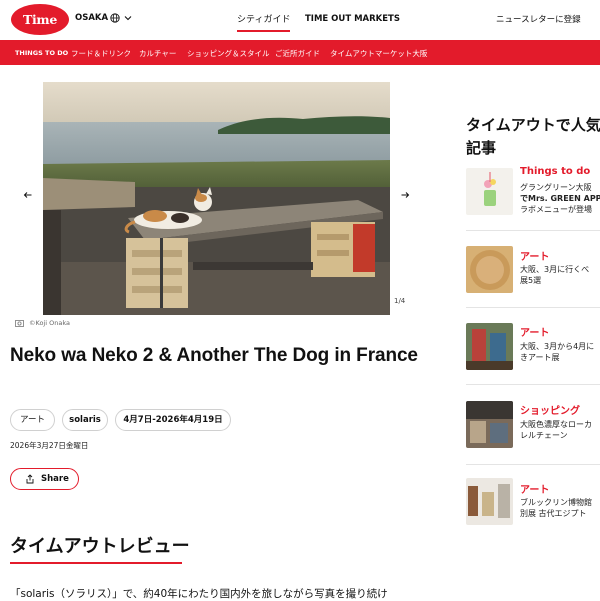 The height and width of the screenshot is (601, 600). Describe the element at coordinates (560, 508) in the screenshot. I see `card-text-5: ブルックリン博物館 別展 古代エジプト` at that location.